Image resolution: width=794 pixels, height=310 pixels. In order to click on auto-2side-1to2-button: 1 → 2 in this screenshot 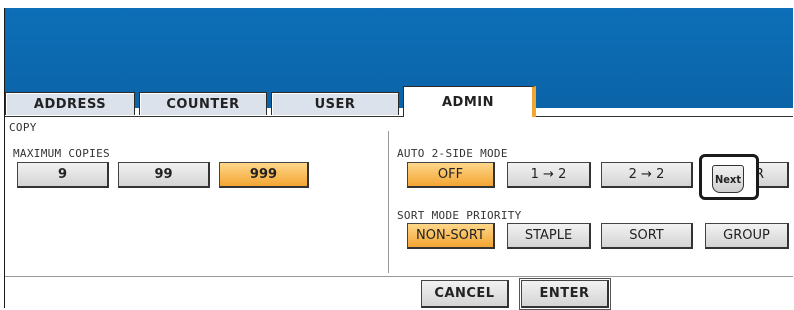, I will do `click(549, 175)`.